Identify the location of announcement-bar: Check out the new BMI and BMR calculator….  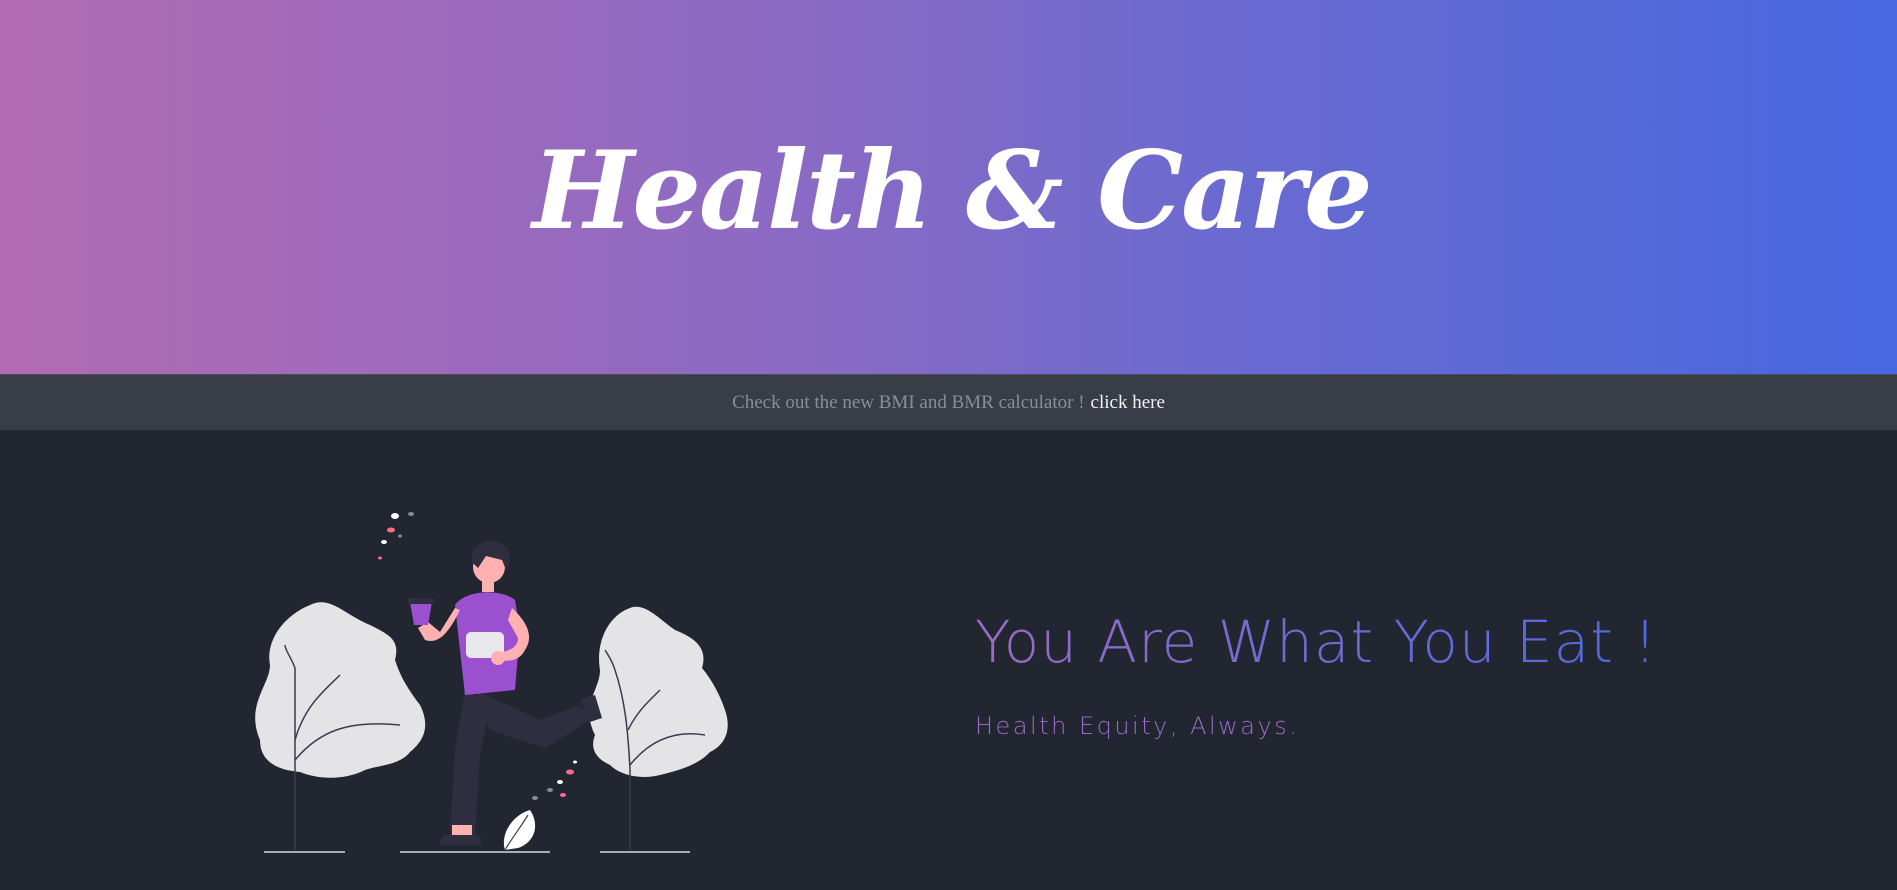
(948, 402).